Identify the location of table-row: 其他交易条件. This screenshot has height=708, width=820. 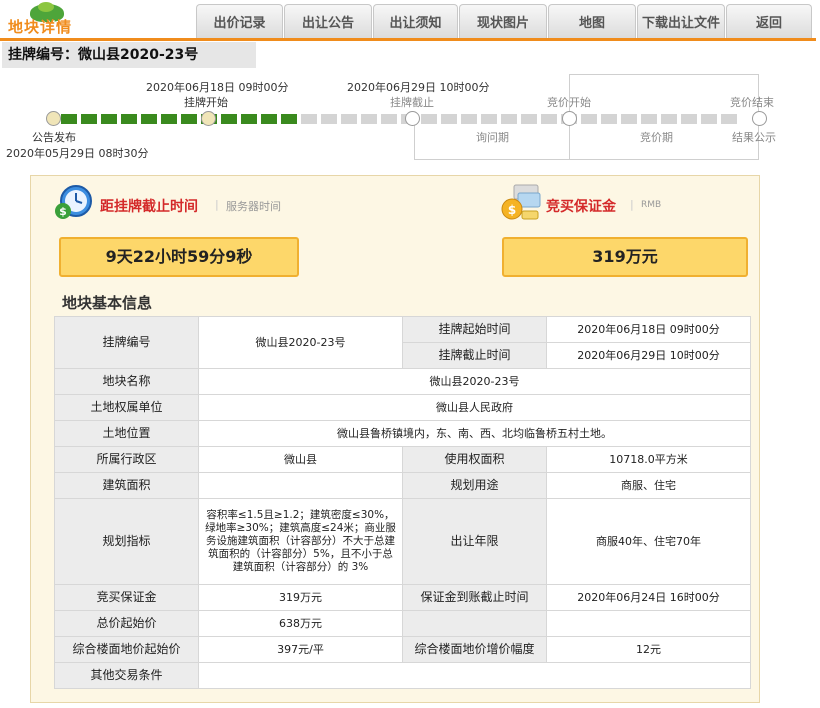
(402, 675).